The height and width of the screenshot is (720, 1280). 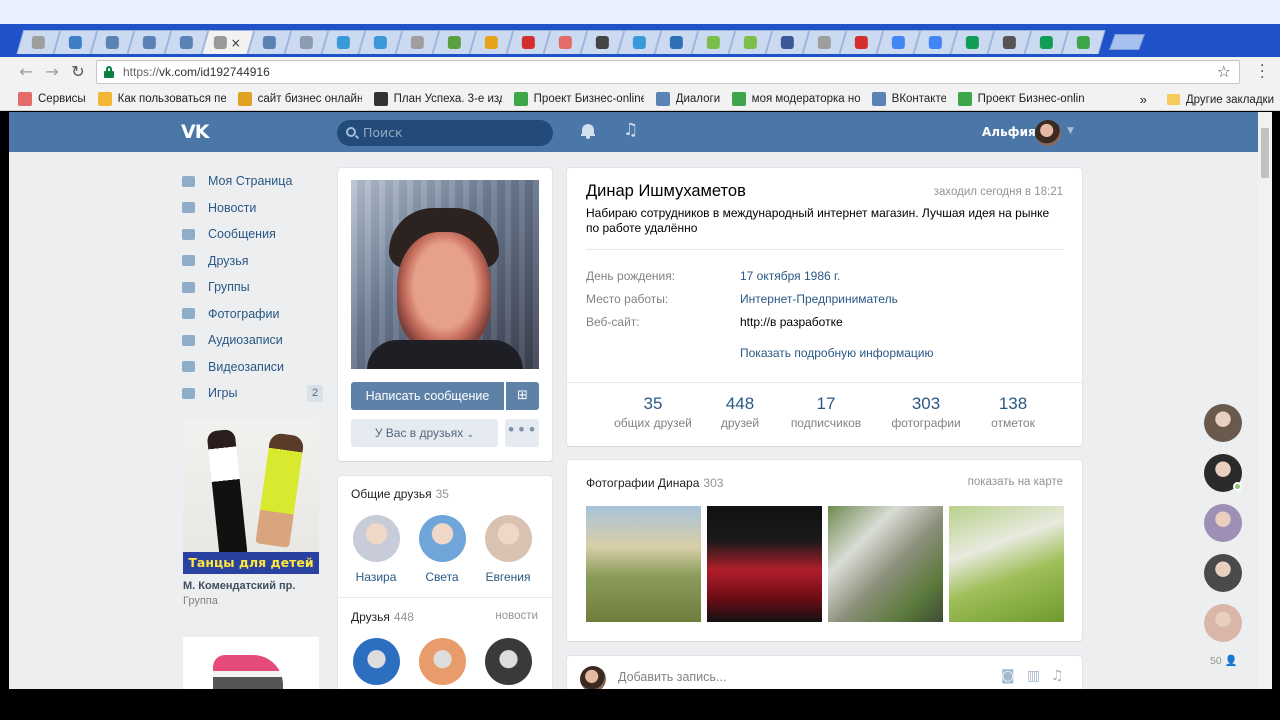 I want to click on friends-status-button: У Вас в друзьях ⌄, so click(x=424, y=433).